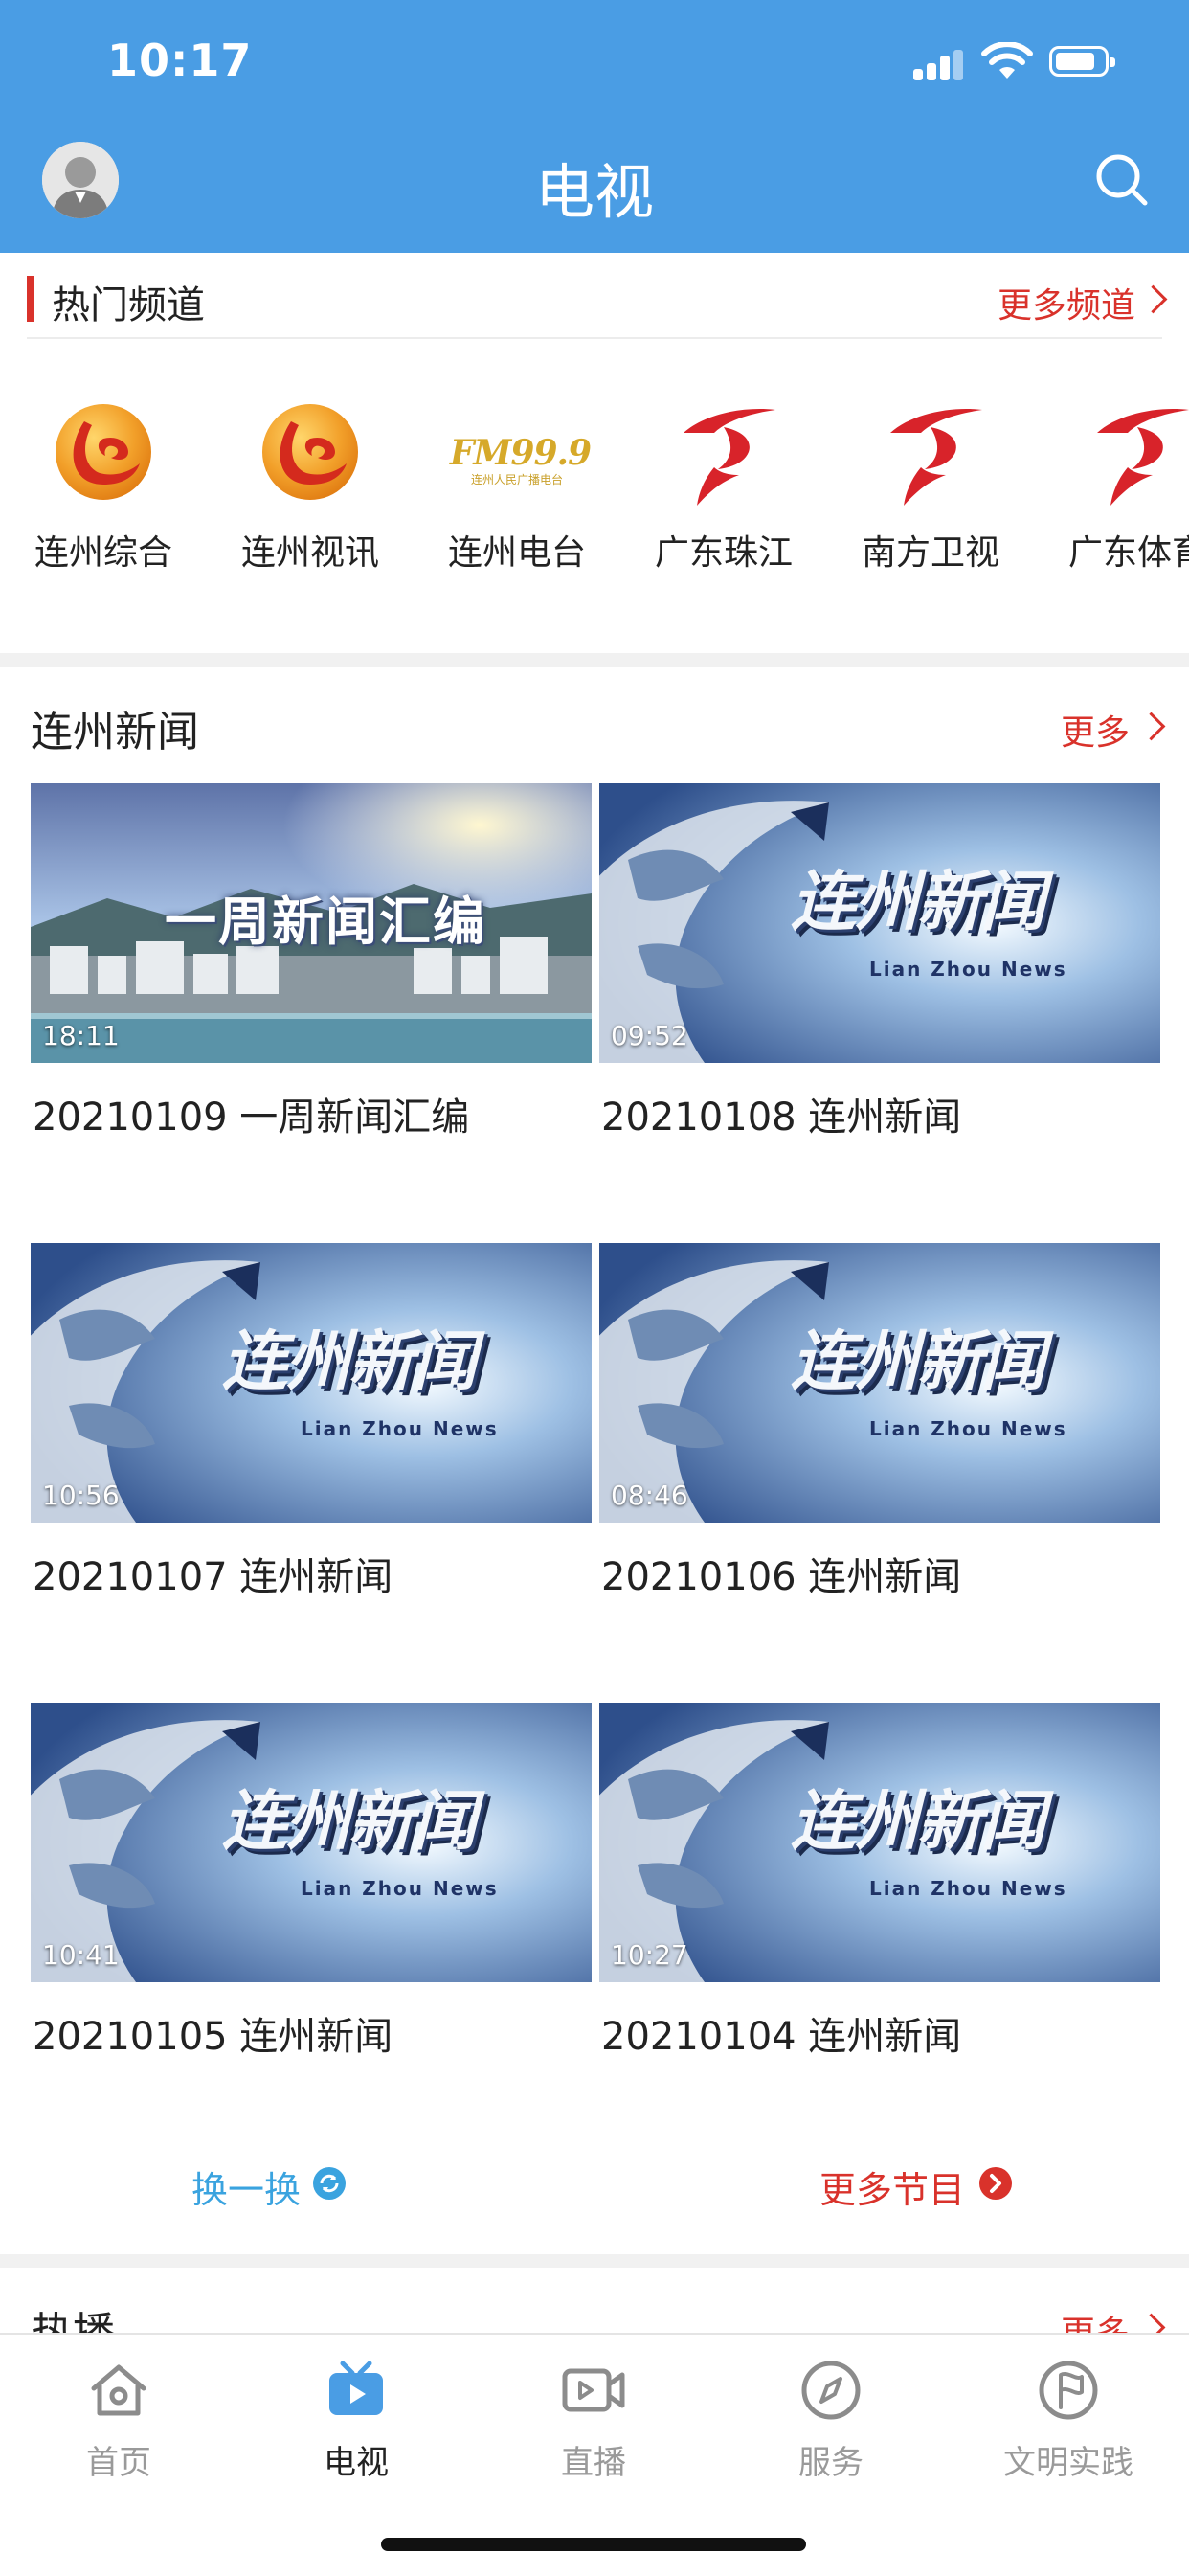 This screenshot has height=2576, width=1189. I want to click on video-duration: 10:27, so click(649, 1955).